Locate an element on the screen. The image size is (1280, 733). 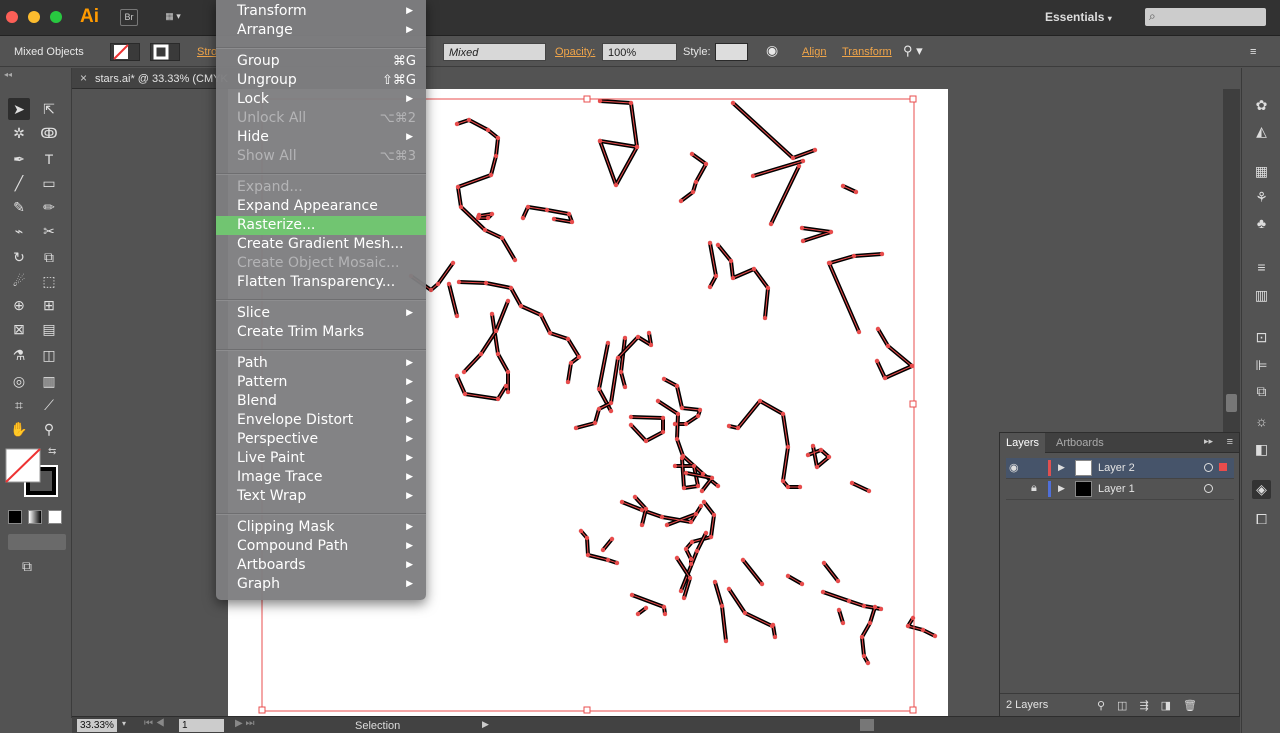
pathfinder-icon: ⧉ is located at coordinates (1261, 391).